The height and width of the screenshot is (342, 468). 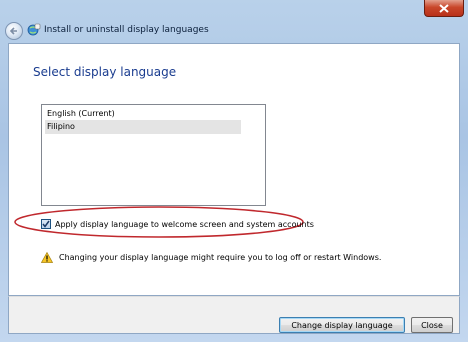 I want to click on close-button: Close, so click(x=432, y=325).